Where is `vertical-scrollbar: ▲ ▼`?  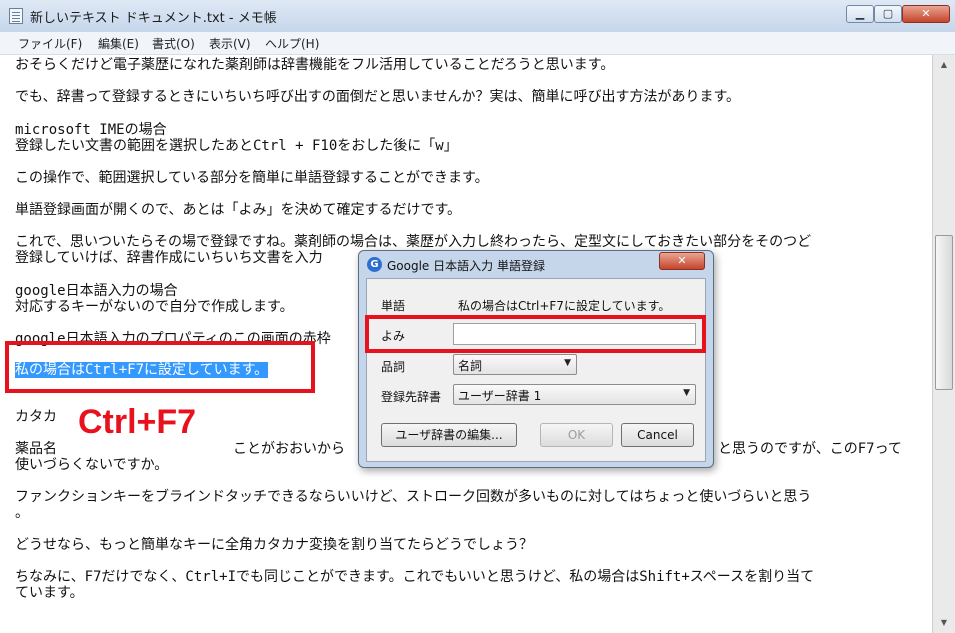
vertical-scrollbar: ▲ ▼ is located at coordinates (943, 344).